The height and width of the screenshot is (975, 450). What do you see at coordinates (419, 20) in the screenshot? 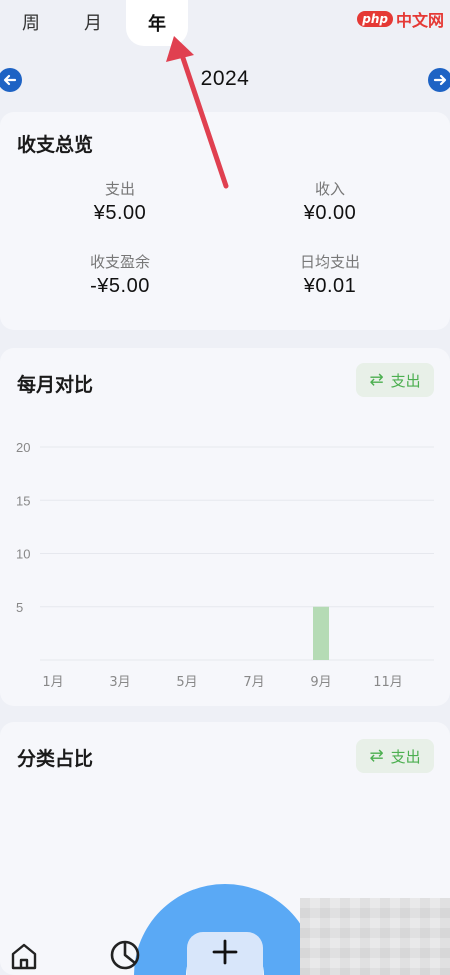
I see `watermark-text: 中文网` at bounding box center [419, 20].